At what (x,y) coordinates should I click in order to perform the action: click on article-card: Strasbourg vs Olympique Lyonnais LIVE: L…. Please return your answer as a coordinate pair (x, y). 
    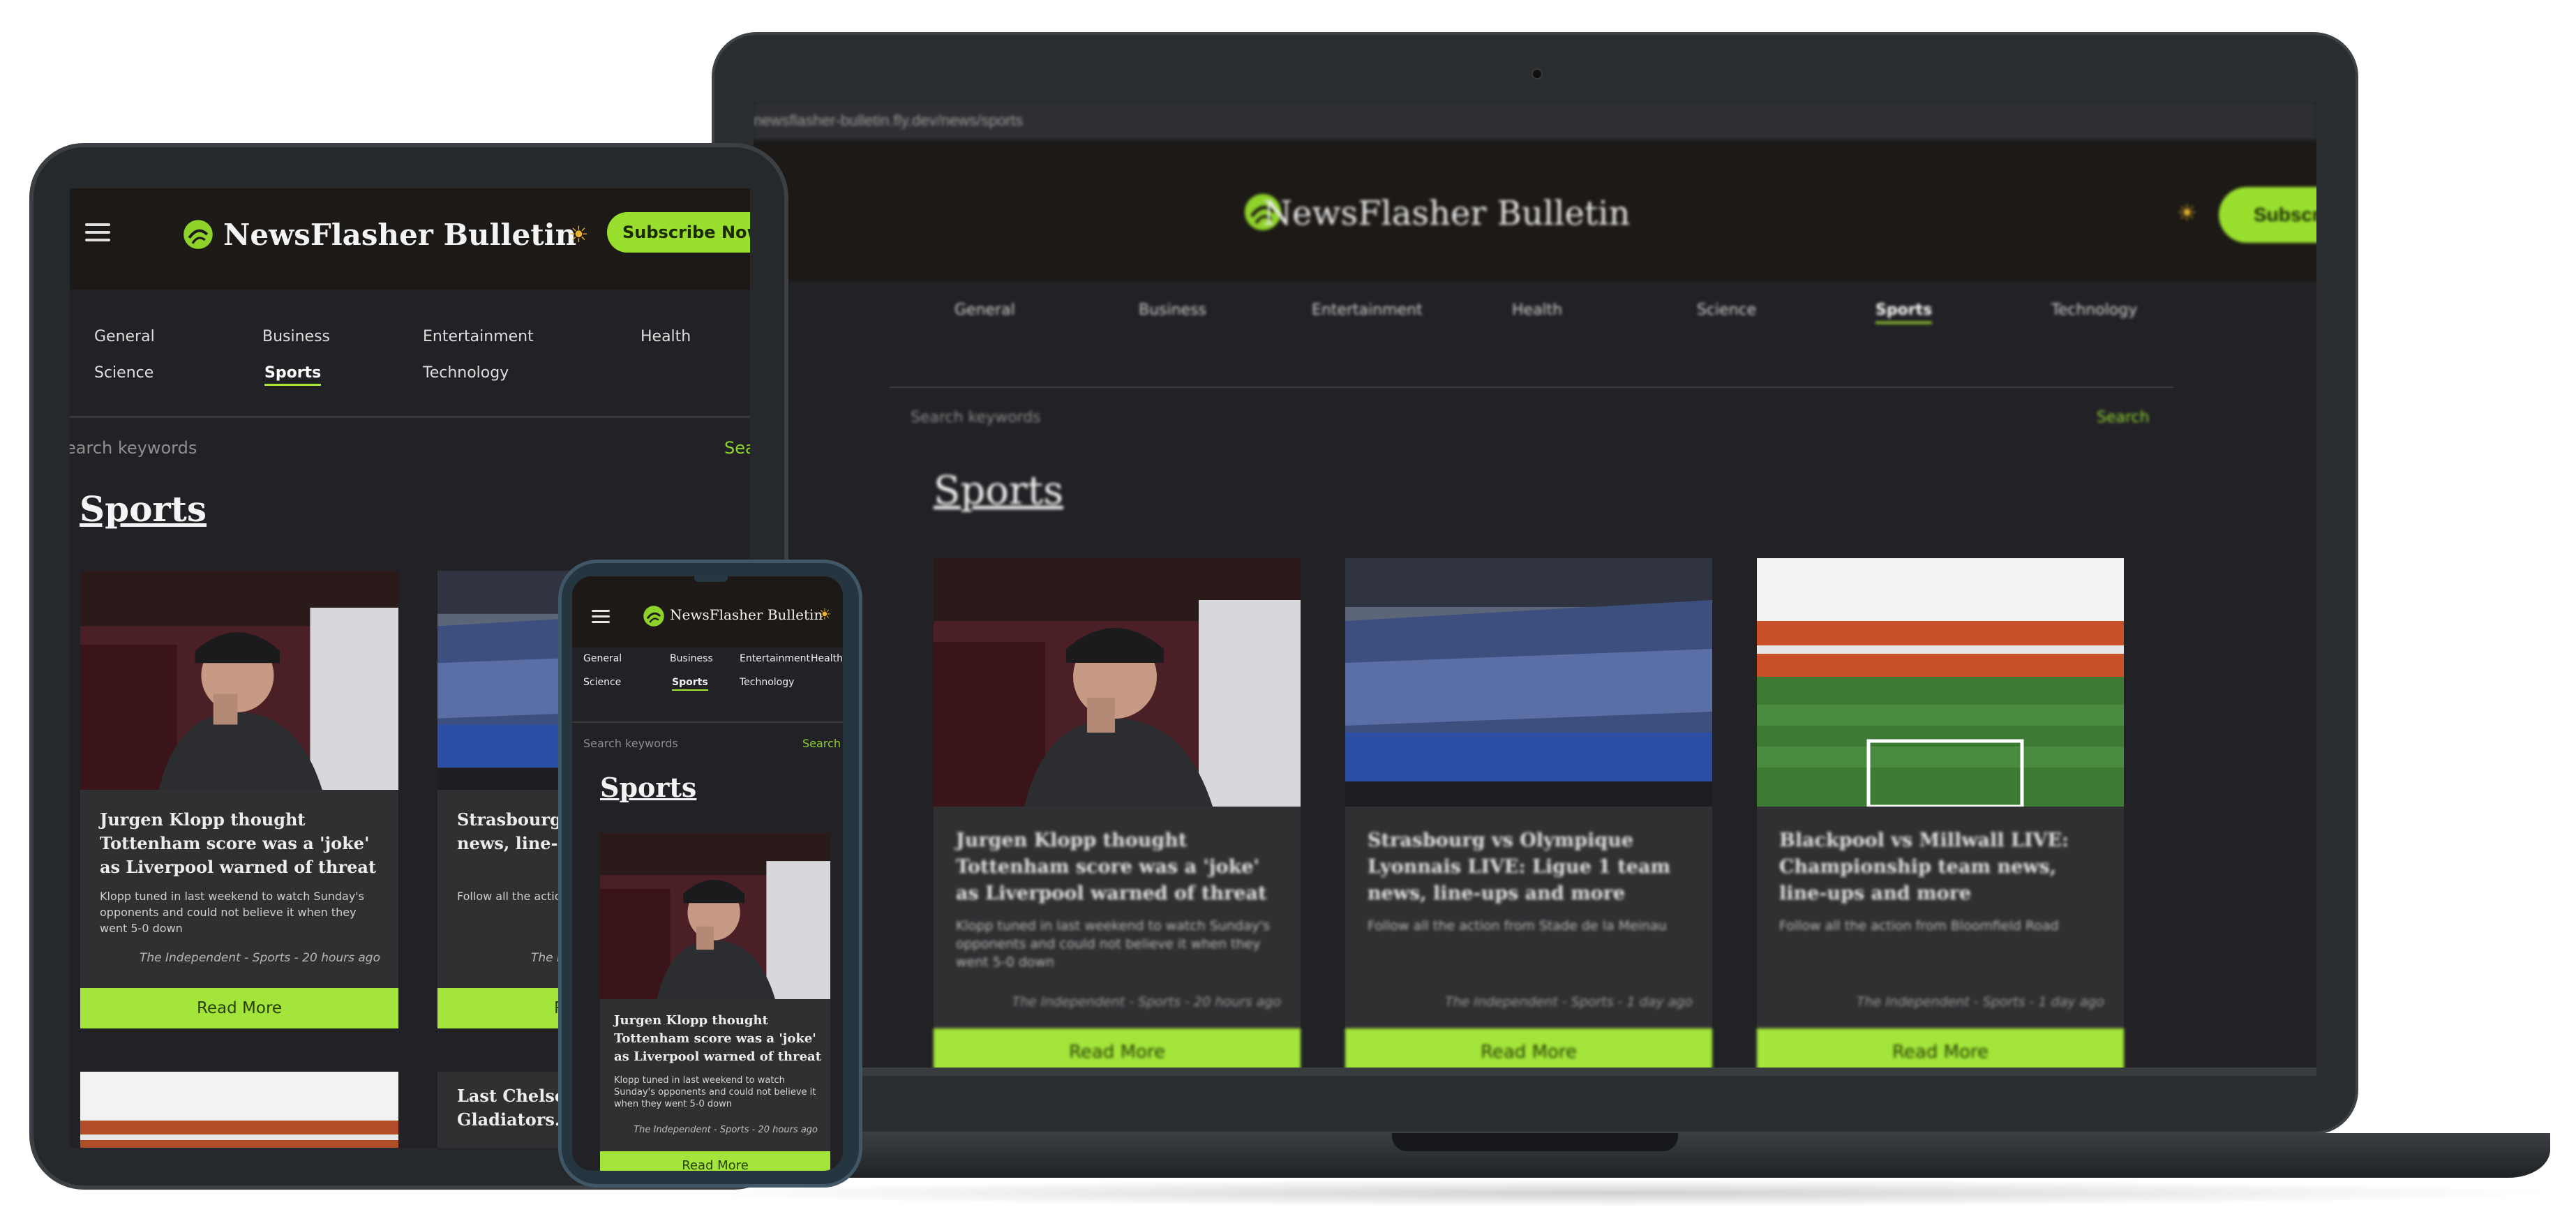
    Looking at the image, I should click on (1528, 817).